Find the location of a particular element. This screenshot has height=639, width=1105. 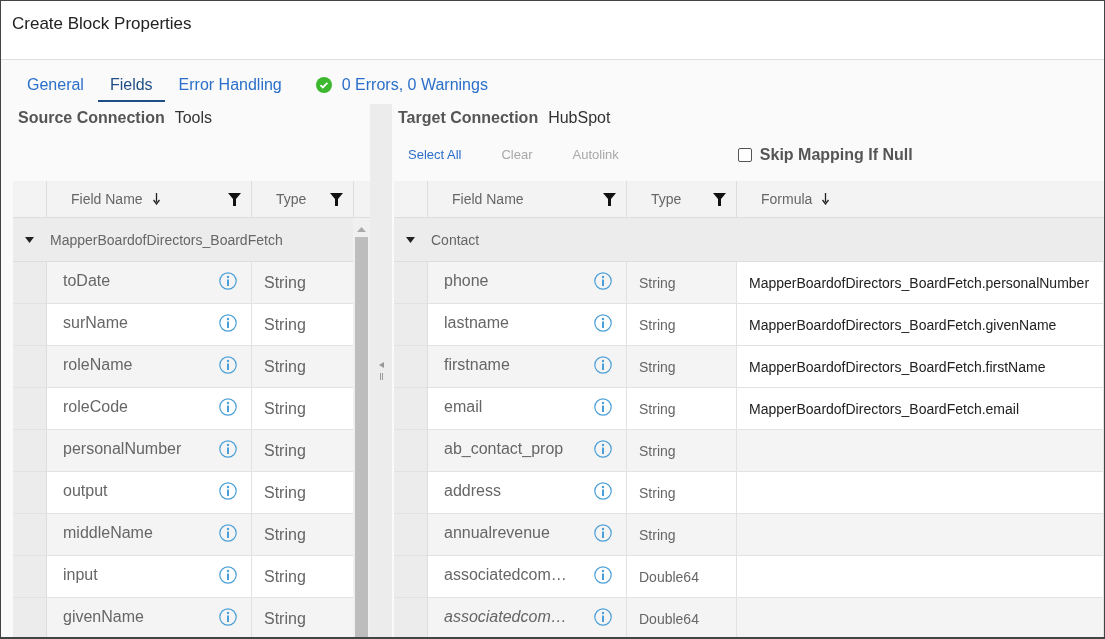

connection-value: Tools is located at coordinates (193, 118).